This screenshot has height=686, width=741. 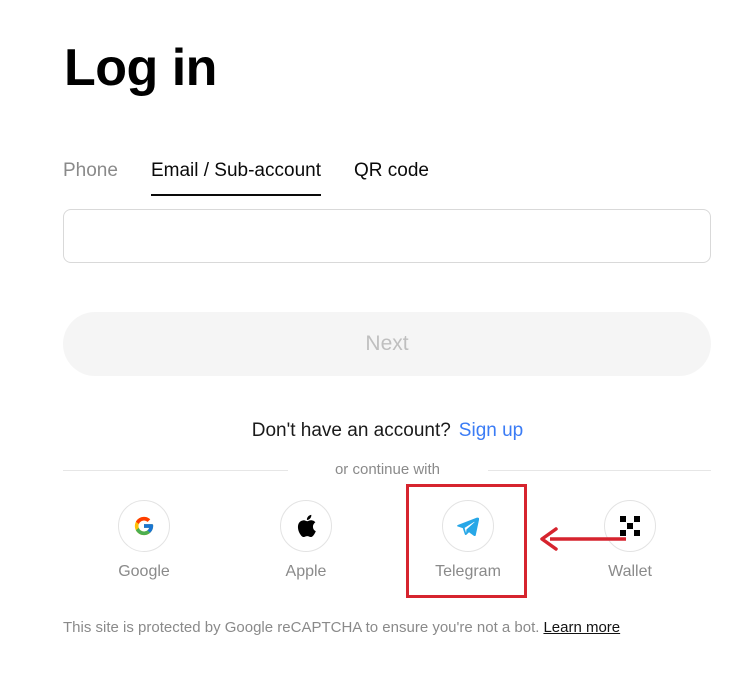 I want to click on divider-line-right, so click(x=599, y=470).